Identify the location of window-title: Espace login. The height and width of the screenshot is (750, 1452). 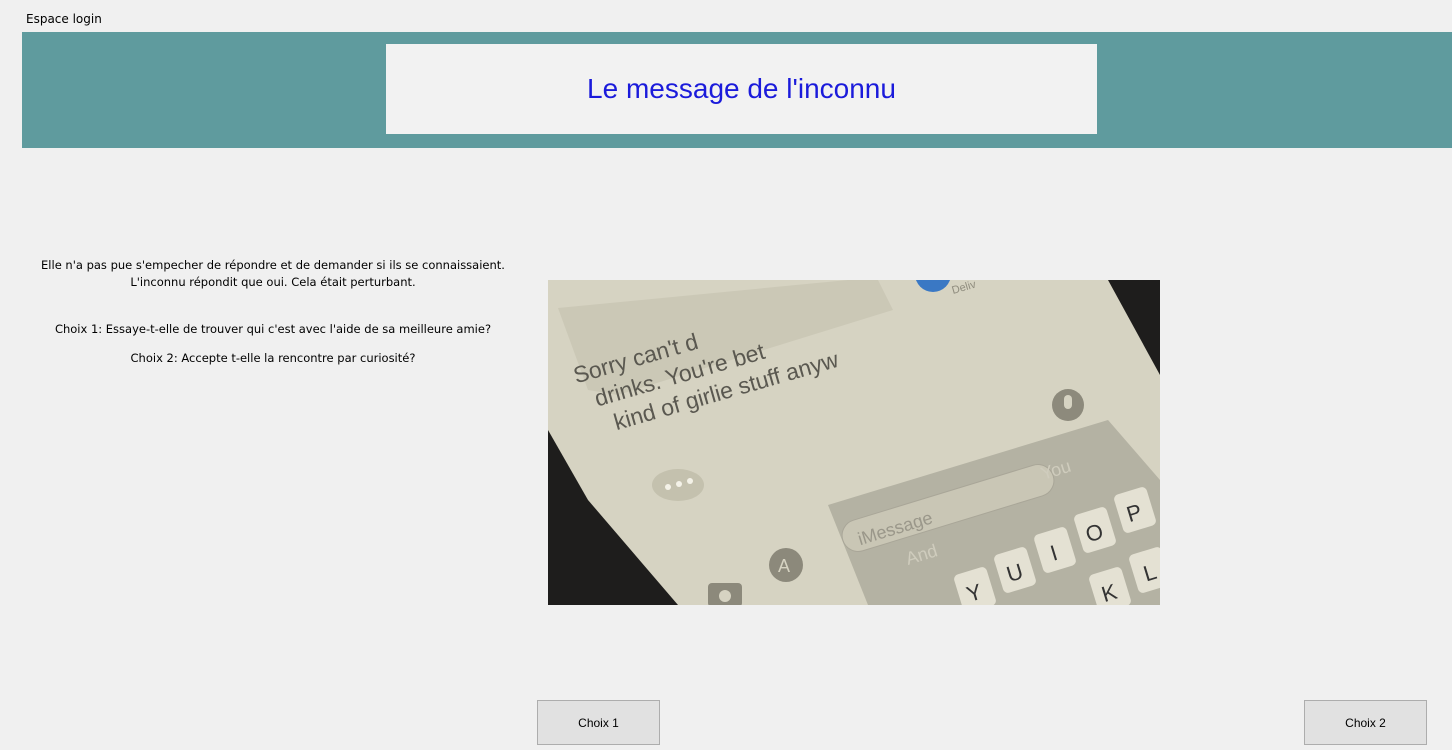
(64, 19).